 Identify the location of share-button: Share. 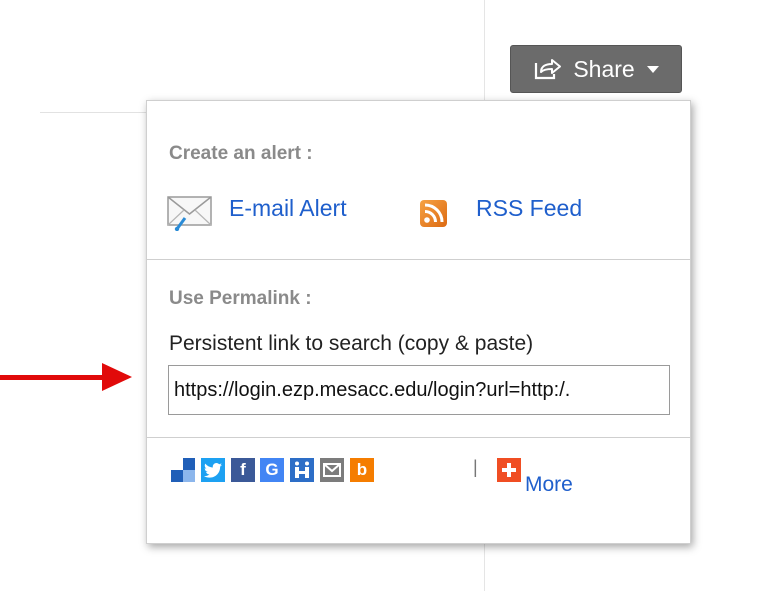
(596, 69).